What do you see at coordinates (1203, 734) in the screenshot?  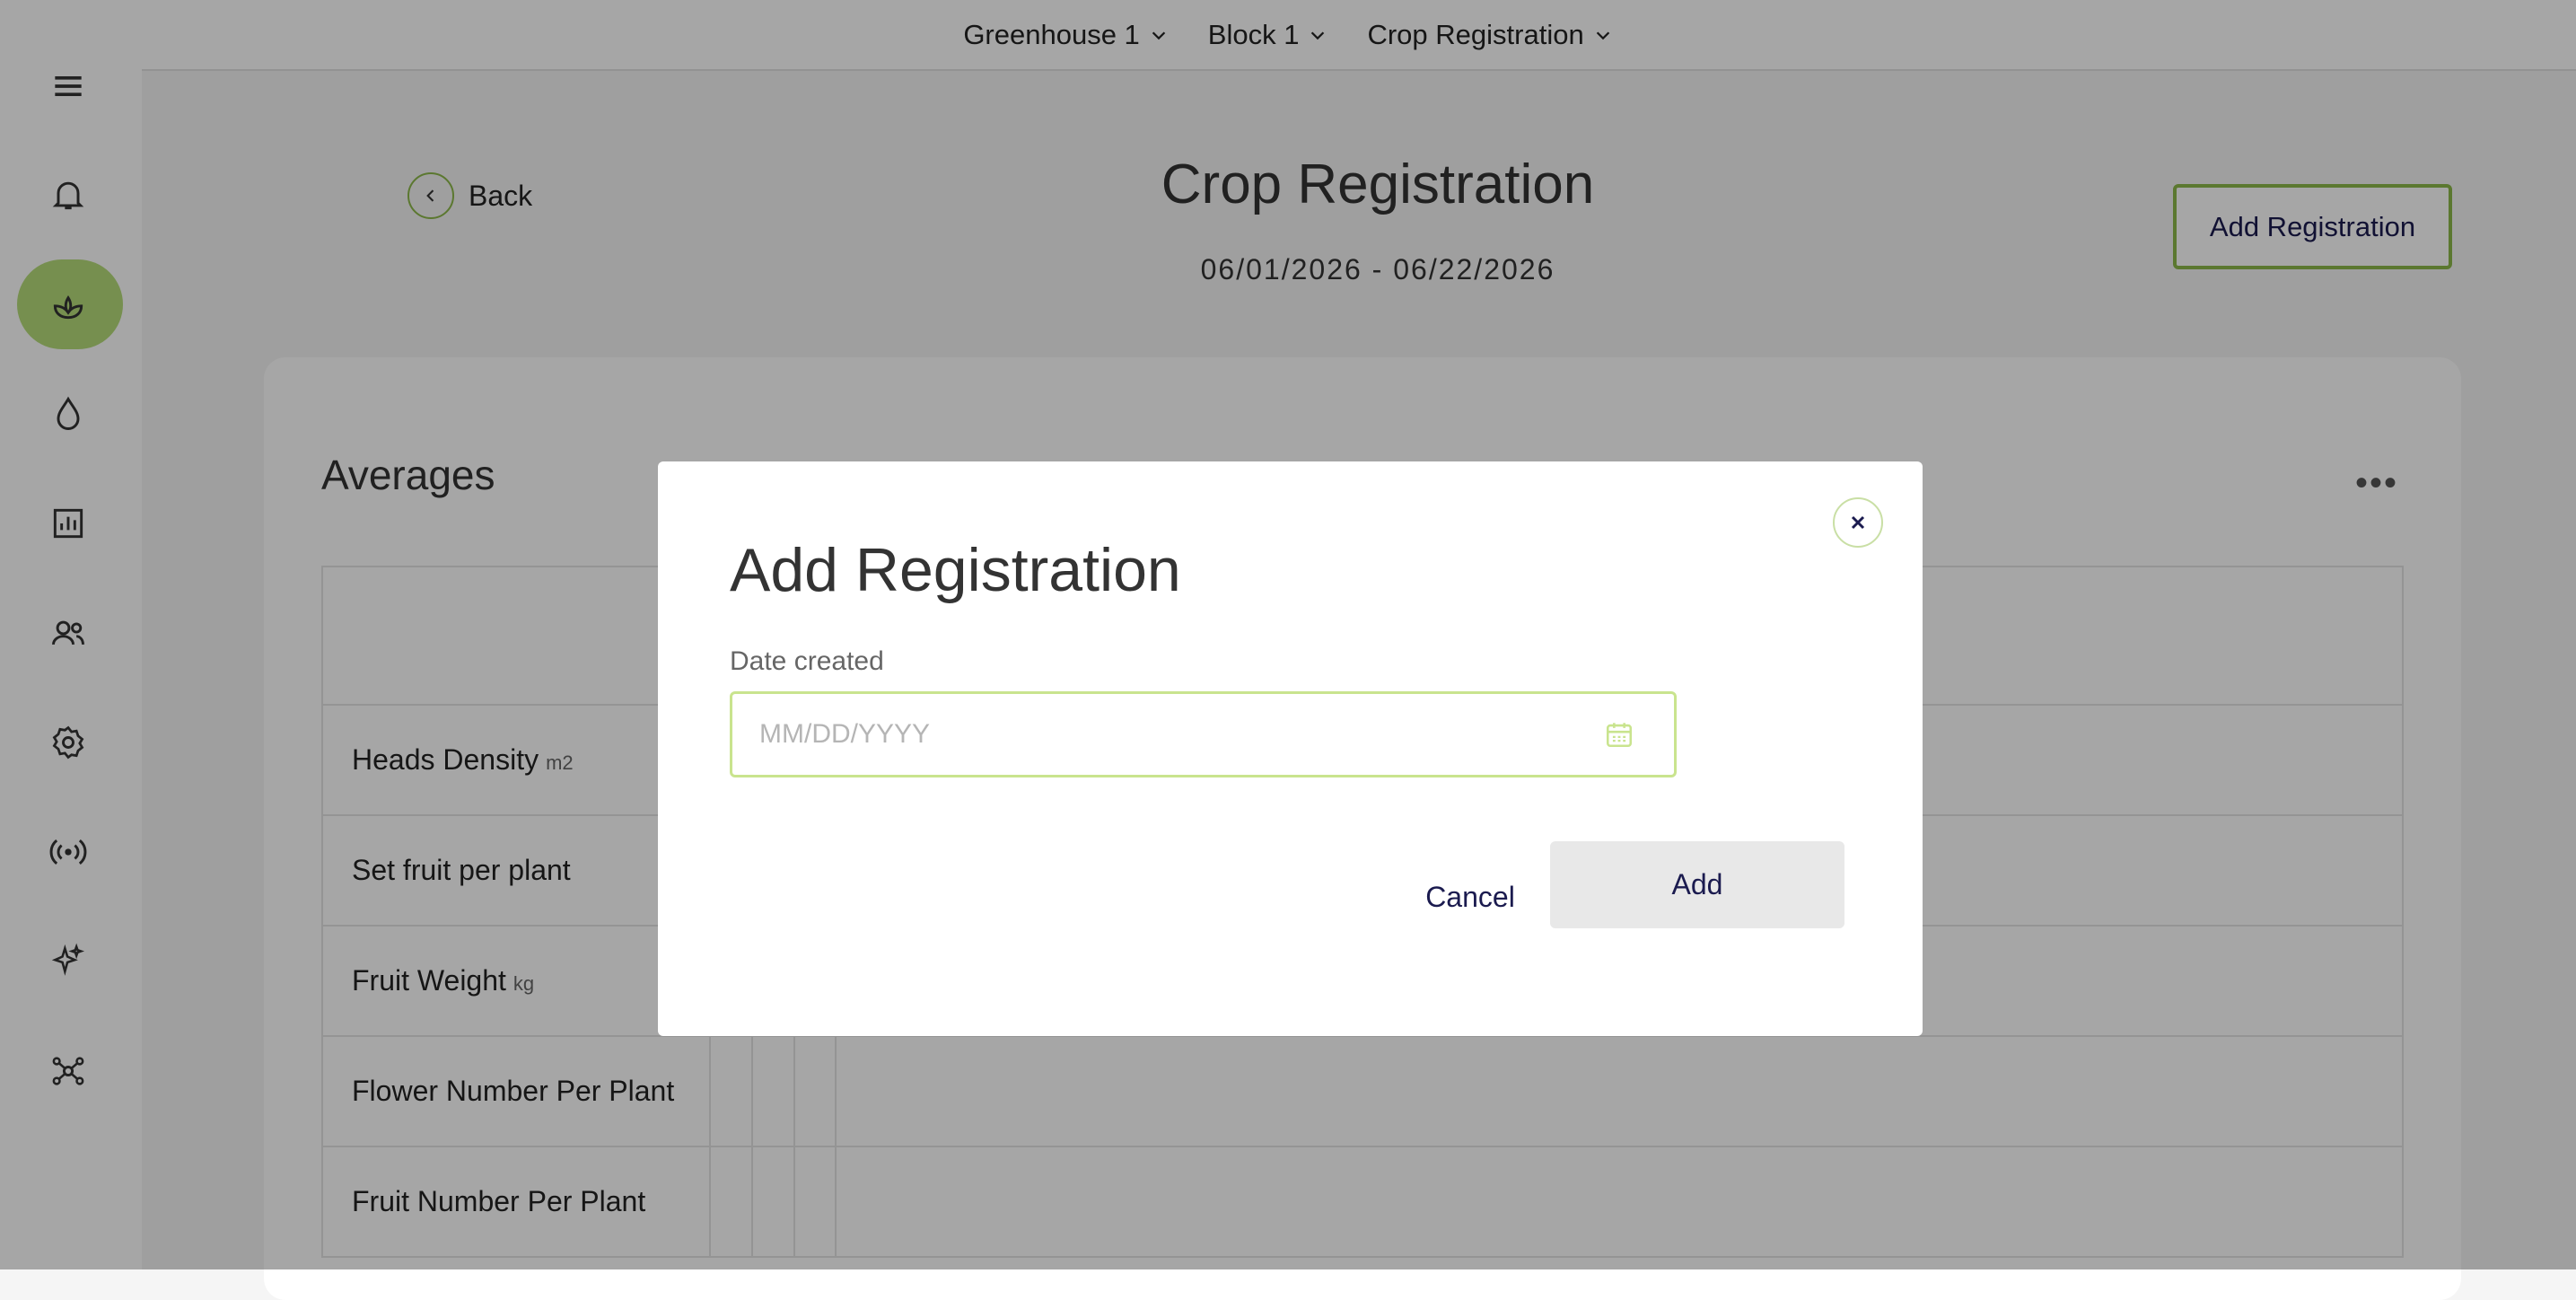 I see `date-created-input: MM/DD/YYYY` at bounding box center [1203, 734].